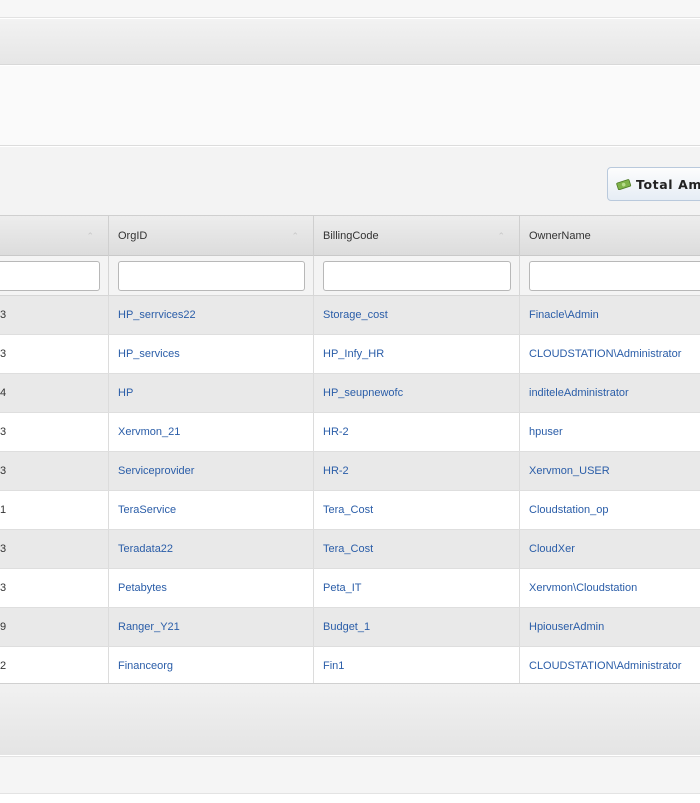 The width and height of the screenshot is (700, 803). I want to click on filter-input-col0, so click(50, 276).